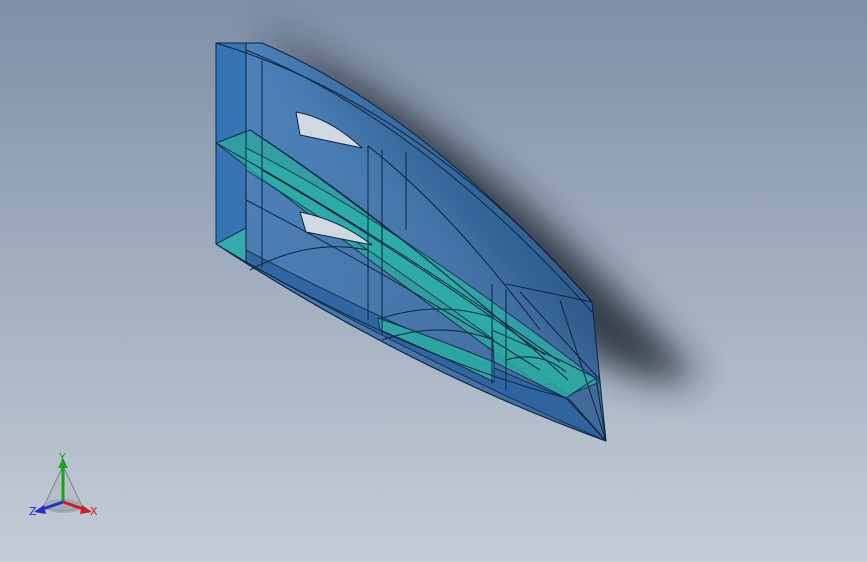  I want to click on coordinate-triad: Y X Z, so click(65, 486).